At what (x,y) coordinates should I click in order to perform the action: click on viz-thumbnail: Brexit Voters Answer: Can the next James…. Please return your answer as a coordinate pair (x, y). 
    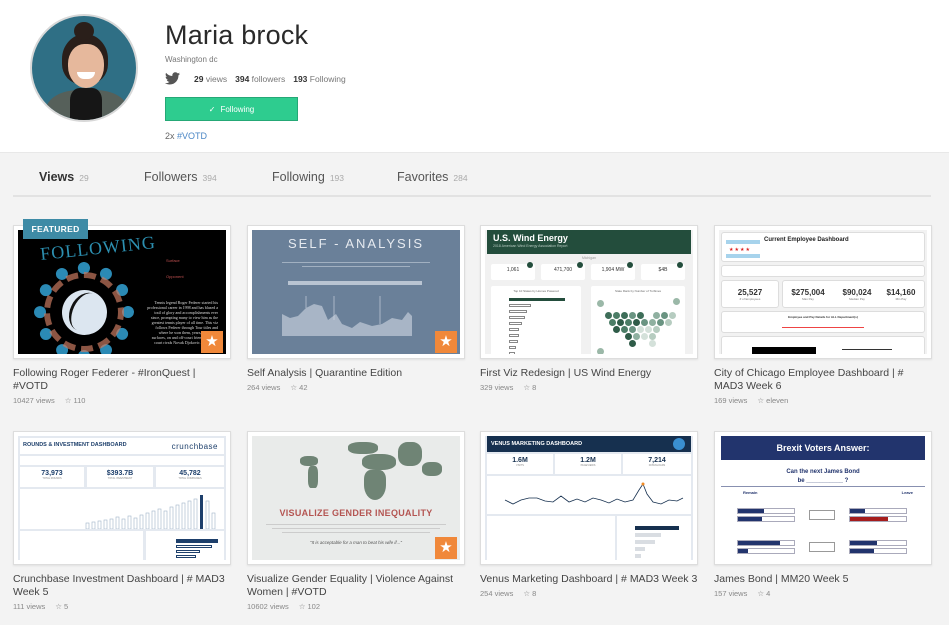
    Looking at the image, I should click on (823, 498).